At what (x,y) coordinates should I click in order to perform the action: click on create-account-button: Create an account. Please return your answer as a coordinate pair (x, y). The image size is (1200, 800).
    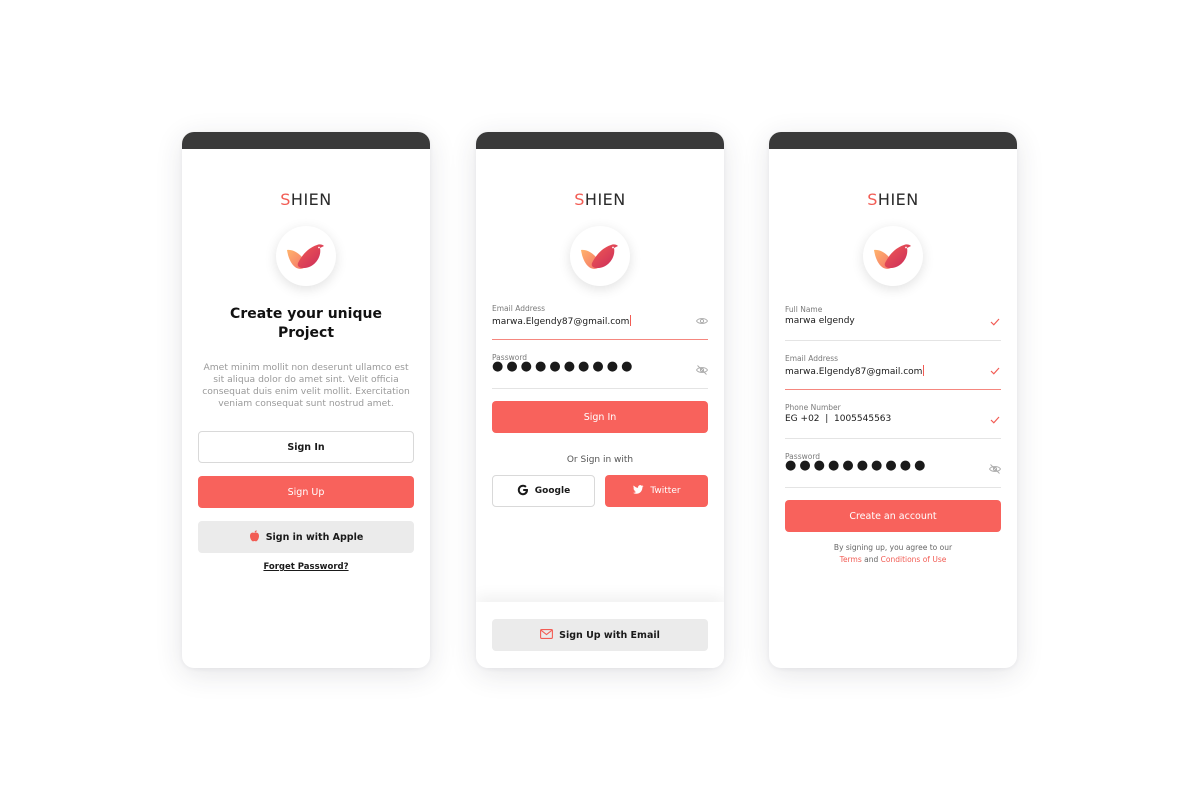
    Looking at the image, I should click on (893, 516).